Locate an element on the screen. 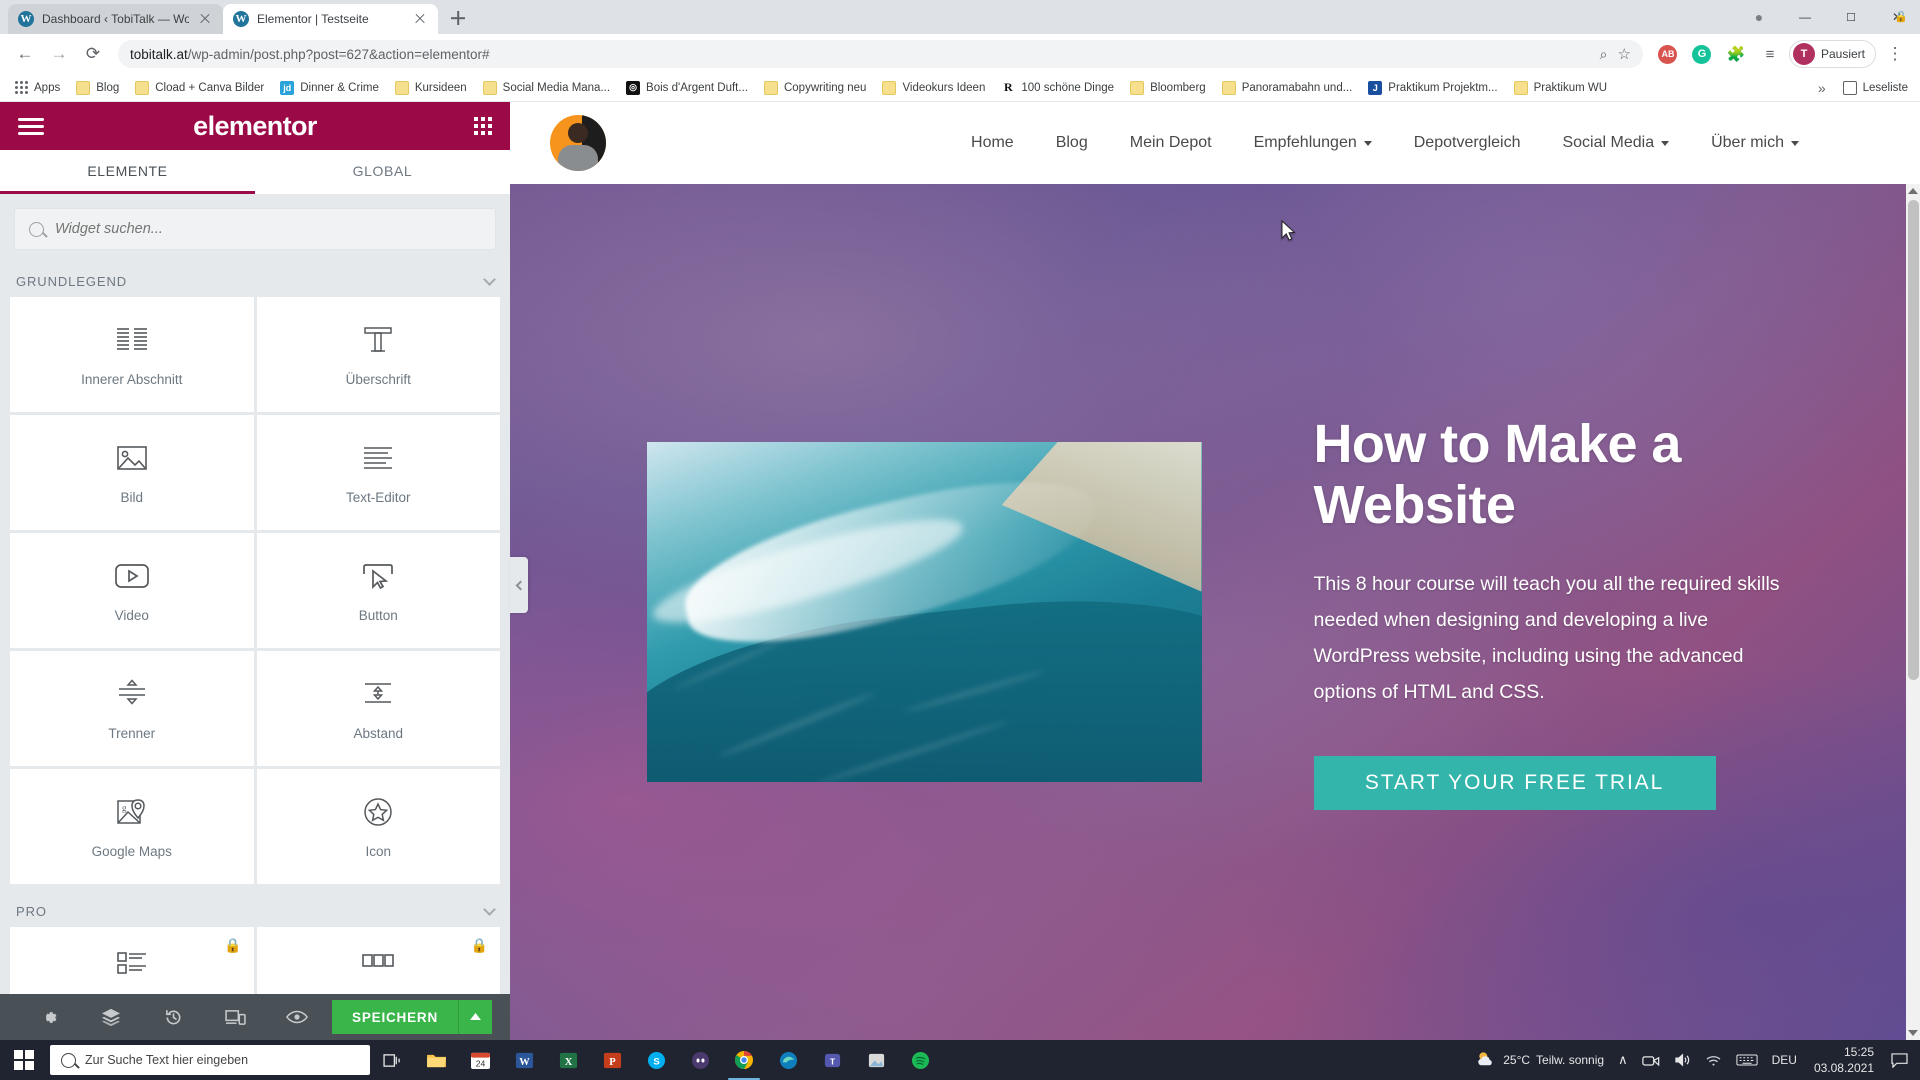  new-tab-button is located at coordinates (458, 18).